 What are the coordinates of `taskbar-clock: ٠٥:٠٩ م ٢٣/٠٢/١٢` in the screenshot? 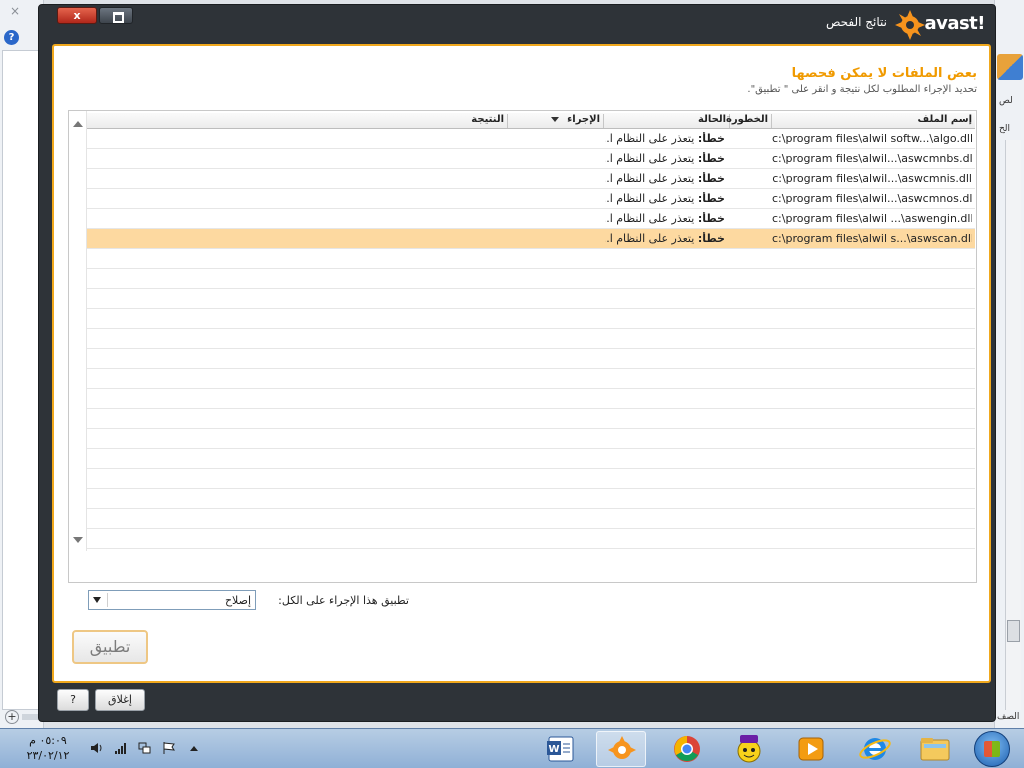 It's located at (48, 748).